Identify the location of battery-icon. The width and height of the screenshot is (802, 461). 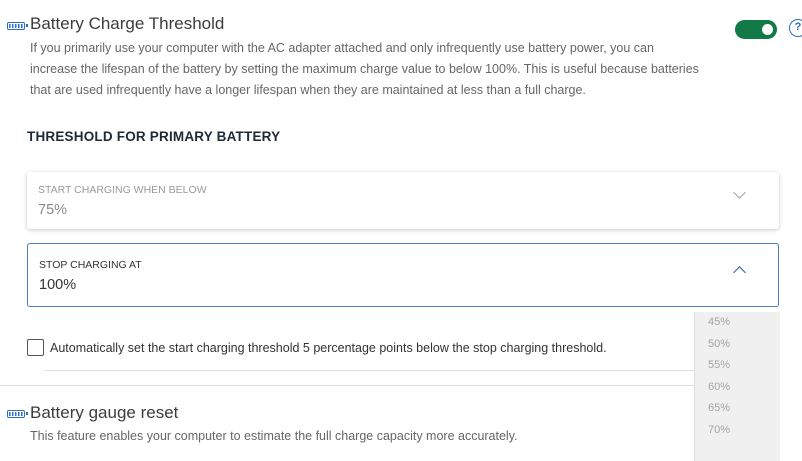
(17, 26).